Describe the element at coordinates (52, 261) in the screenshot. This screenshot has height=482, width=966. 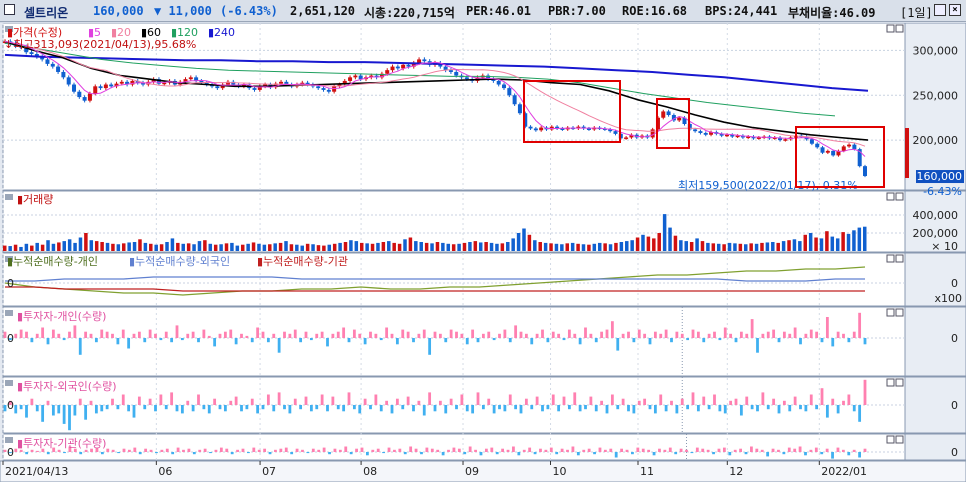
I see `net-buy-legend-0: ▮누적순매수량-개인` at that location.